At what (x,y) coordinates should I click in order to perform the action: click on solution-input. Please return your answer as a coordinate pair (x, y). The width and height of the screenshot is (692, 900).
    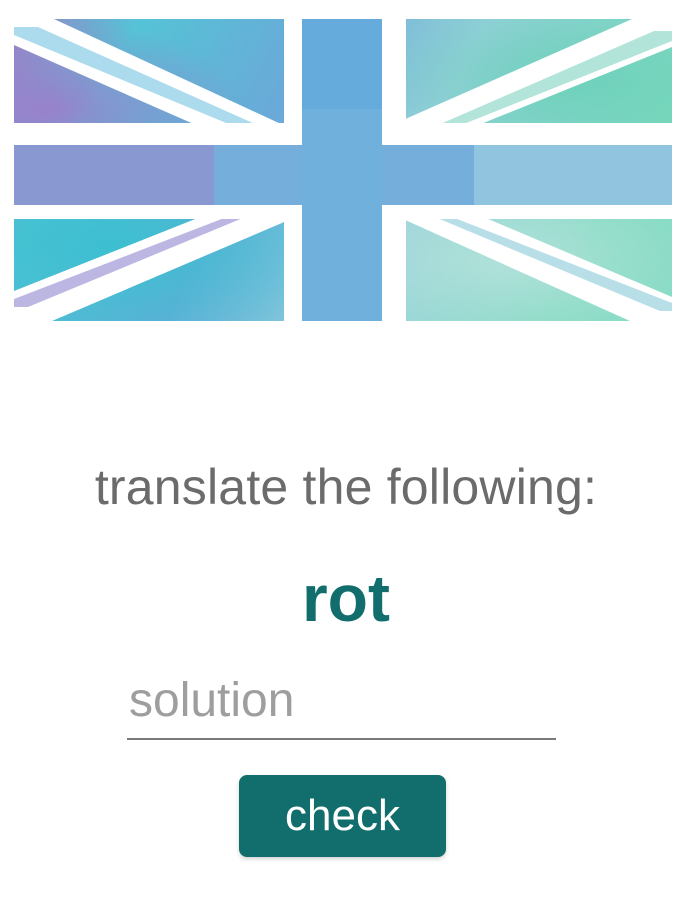
    Looking at the image, I should click on (341, 704).